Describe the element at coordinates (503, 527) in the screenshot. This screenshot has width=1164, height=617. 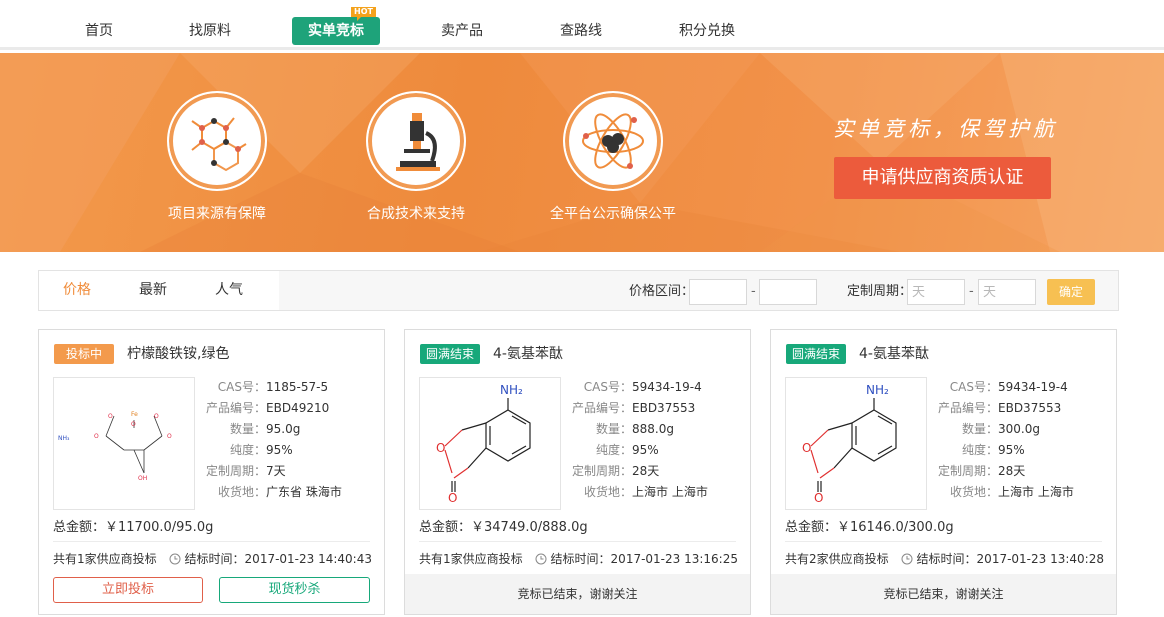
I see `total-amount: 总金额：￥34749.0/888.0g` at that location.